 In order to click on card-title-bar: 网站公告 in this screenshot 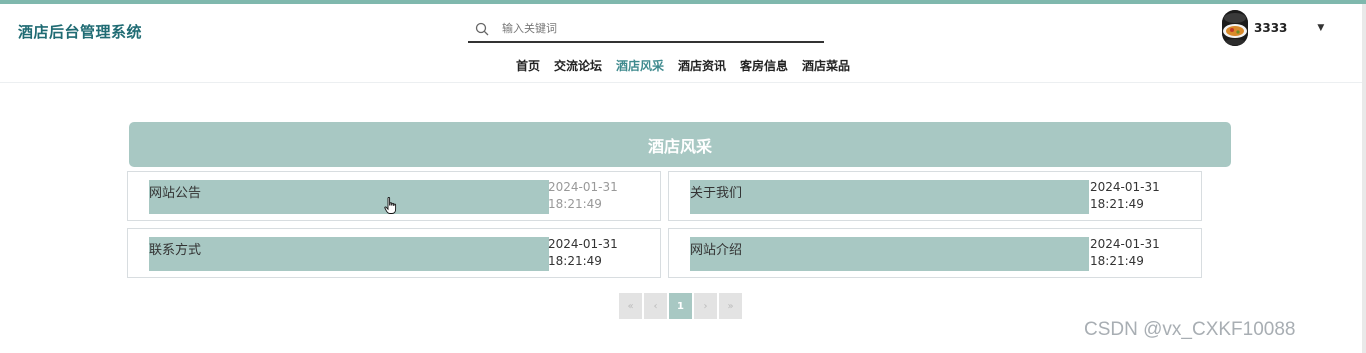, I will do `click(349, 197)`.